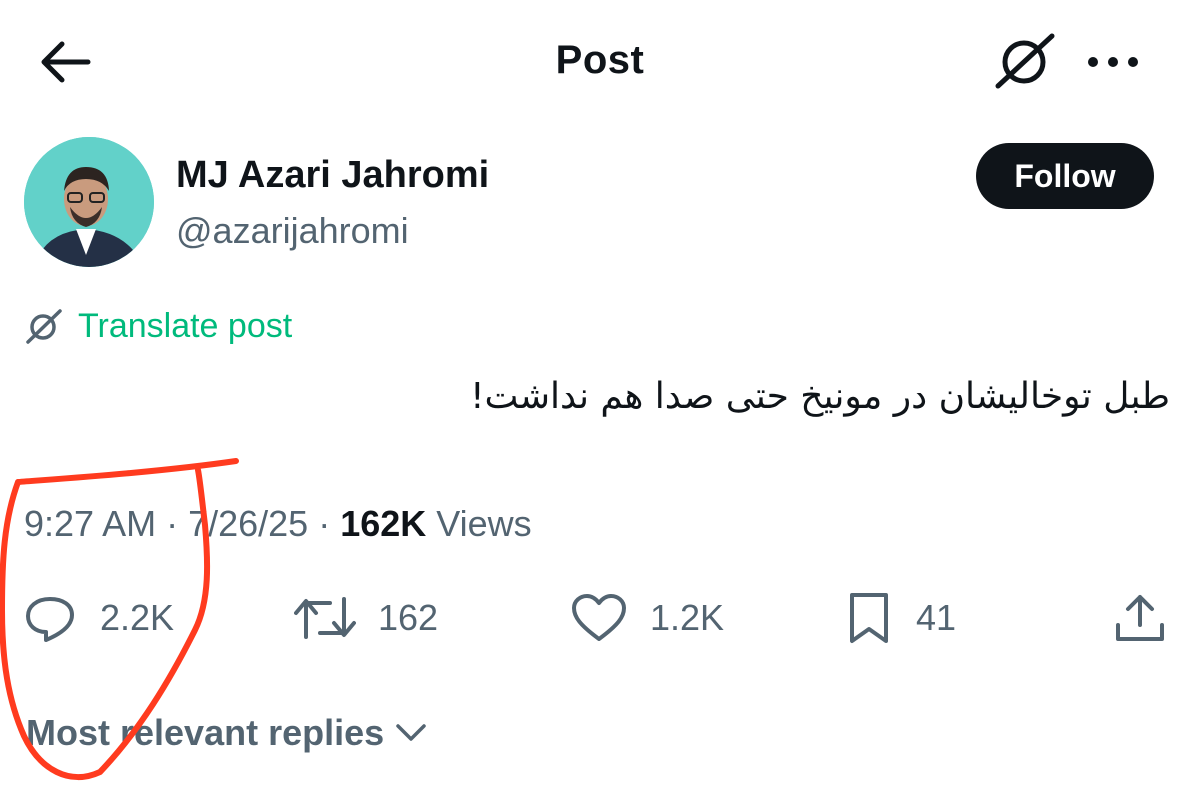 Image resolution: width=1200 pixels, height=797 pixels. I want to click on more-dots-icon, so click(1113, 62).